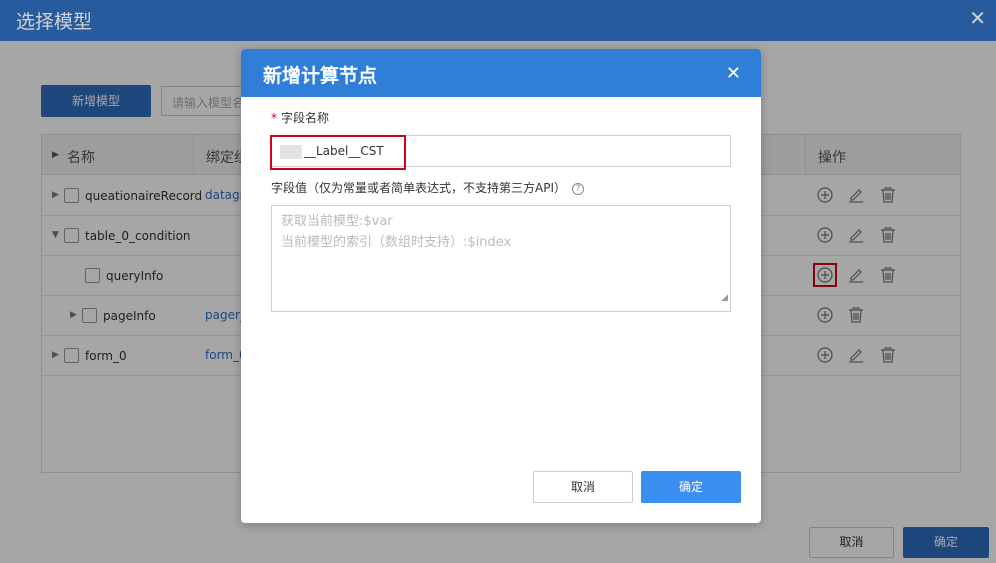 This screenshot has height=563, width=996. Describe the element at coordinates (498, 20) in the screenshot. I see `header-overlay` at that location.